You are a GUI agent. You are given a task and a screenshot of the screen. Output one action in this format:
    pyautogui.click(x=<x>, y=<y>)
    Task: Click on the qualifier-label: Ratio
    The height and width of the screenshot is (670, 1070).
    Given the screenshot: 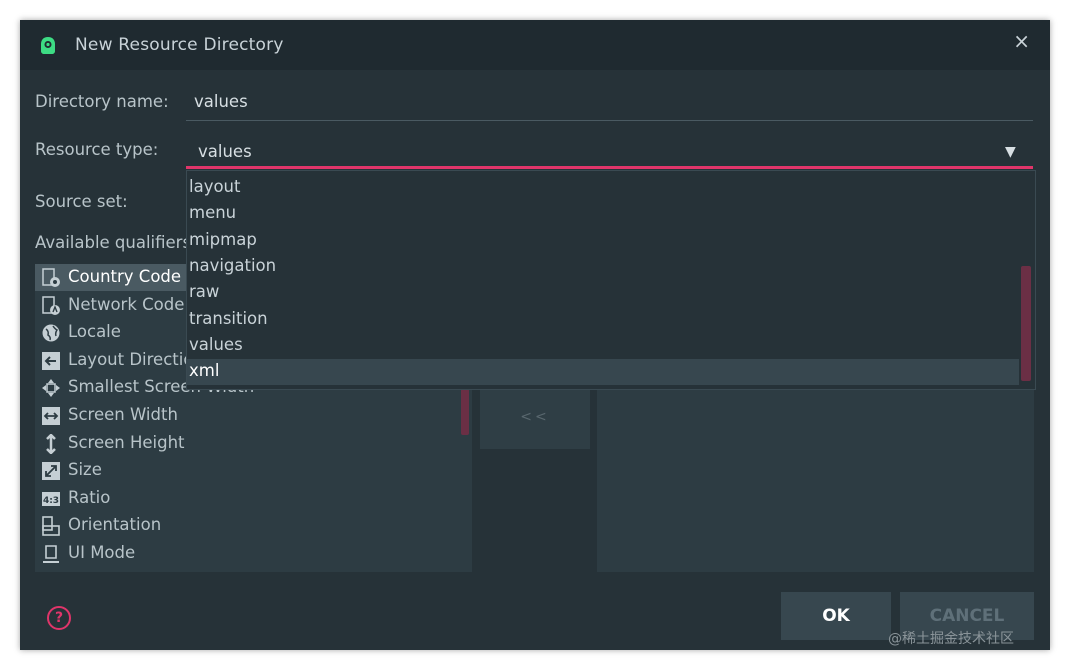 What is the action you would take?
    pyautogui.click(x=89, y=497)
    